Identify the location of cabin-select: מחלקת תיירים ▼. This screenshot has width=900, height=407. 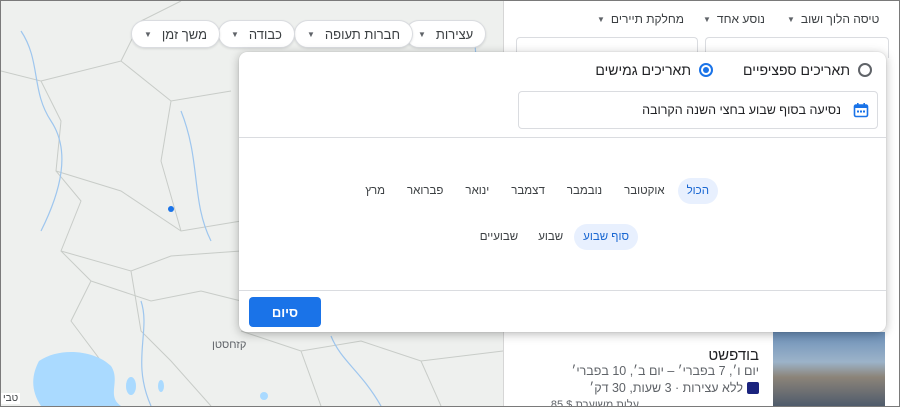
(640, 19).